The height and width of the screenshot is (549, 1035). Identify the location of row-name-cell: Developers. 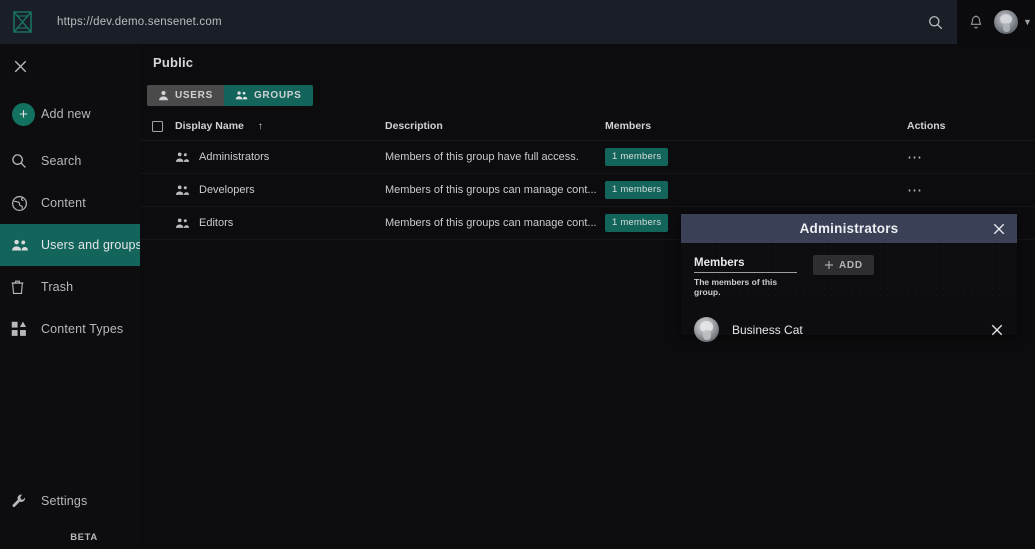
(280, 190).